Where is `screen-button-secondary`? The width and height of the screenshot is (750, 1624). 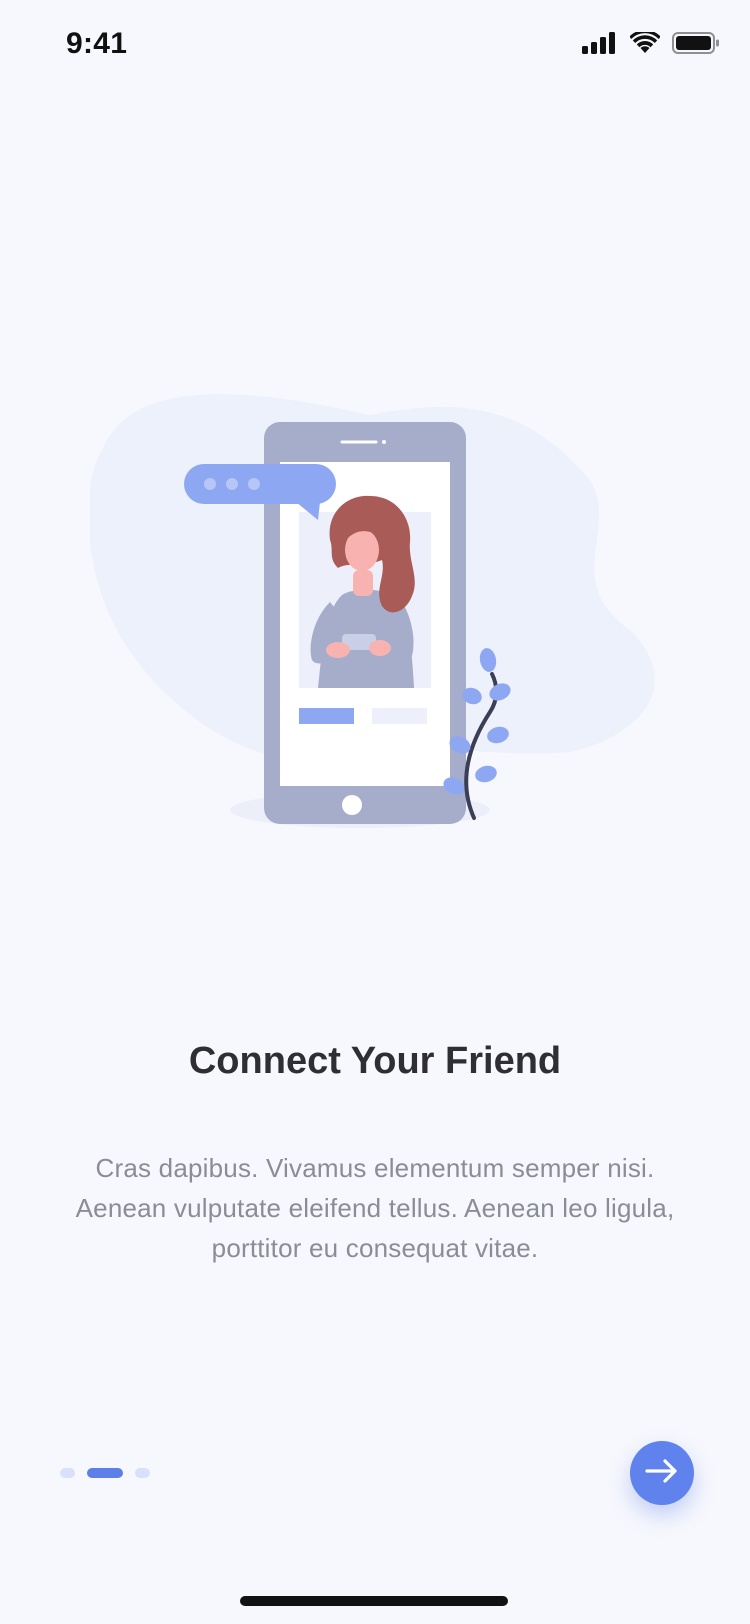 screen-button-secondary is located at coordinates (399, 716).